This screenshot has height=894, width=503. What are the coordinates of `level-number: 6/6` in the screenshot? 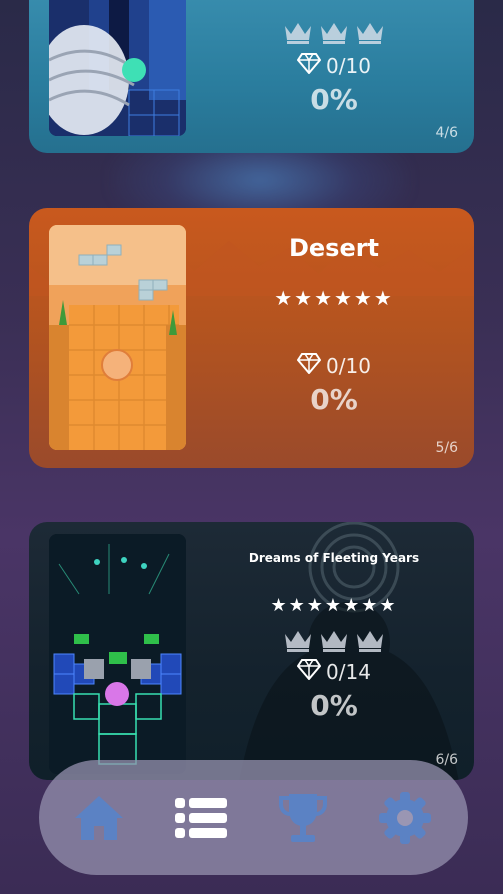 It's located at (446, 760).